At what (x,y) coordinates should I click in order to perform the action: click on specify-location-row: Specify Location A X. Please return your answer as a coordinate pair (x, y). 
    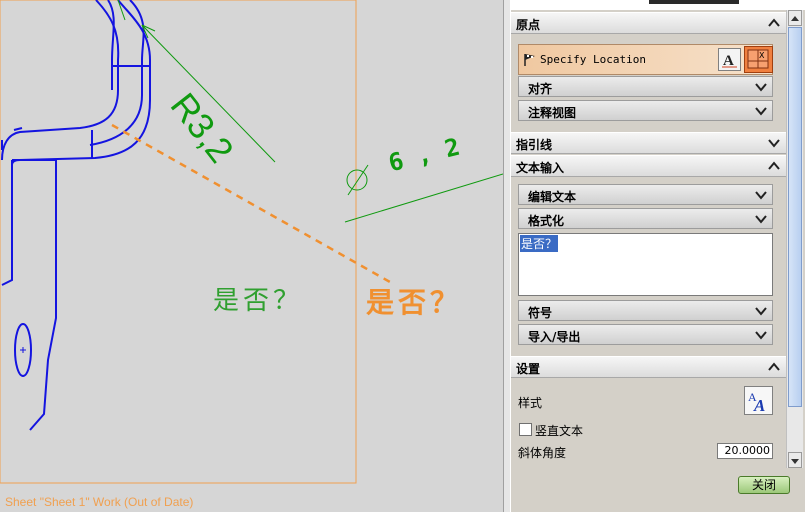
    Looking at the image, I should click on (645, 59).